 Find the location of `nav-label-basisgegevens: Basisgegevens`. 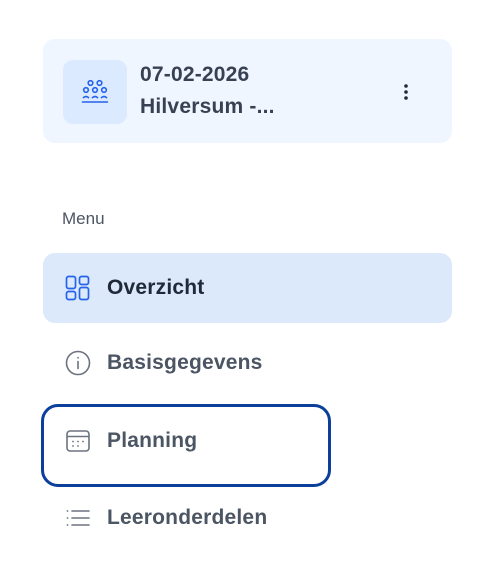

nav-label-basisgegevens: Basisgegevens is located at coordinates (185, 362).